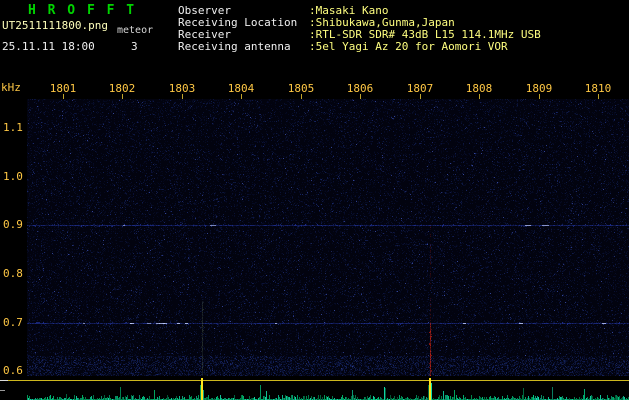 This screenshot has width=629, height=400. I want to click on y-axis-label: 0.9, so click(13, 224).